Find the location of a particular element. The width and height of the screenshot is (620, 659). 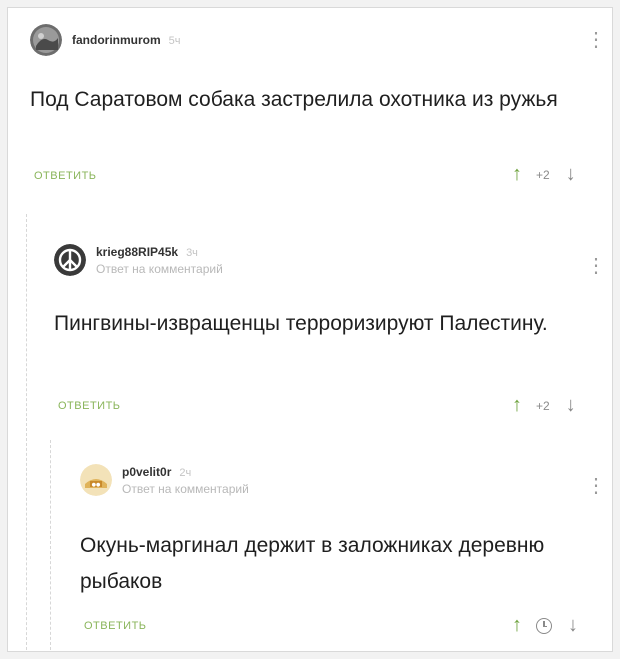

gold-avatar-icon: ●● is located at coordinates (96, 480).